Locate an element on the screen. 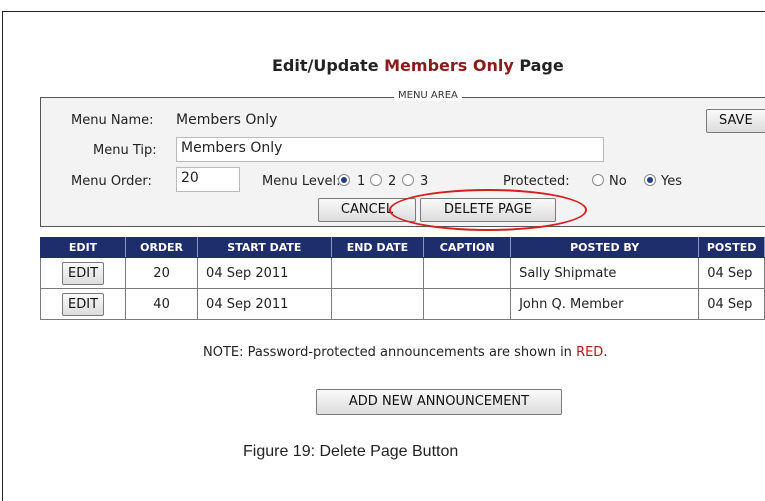  header-order: ORDER is located at coordinates (162, 247).